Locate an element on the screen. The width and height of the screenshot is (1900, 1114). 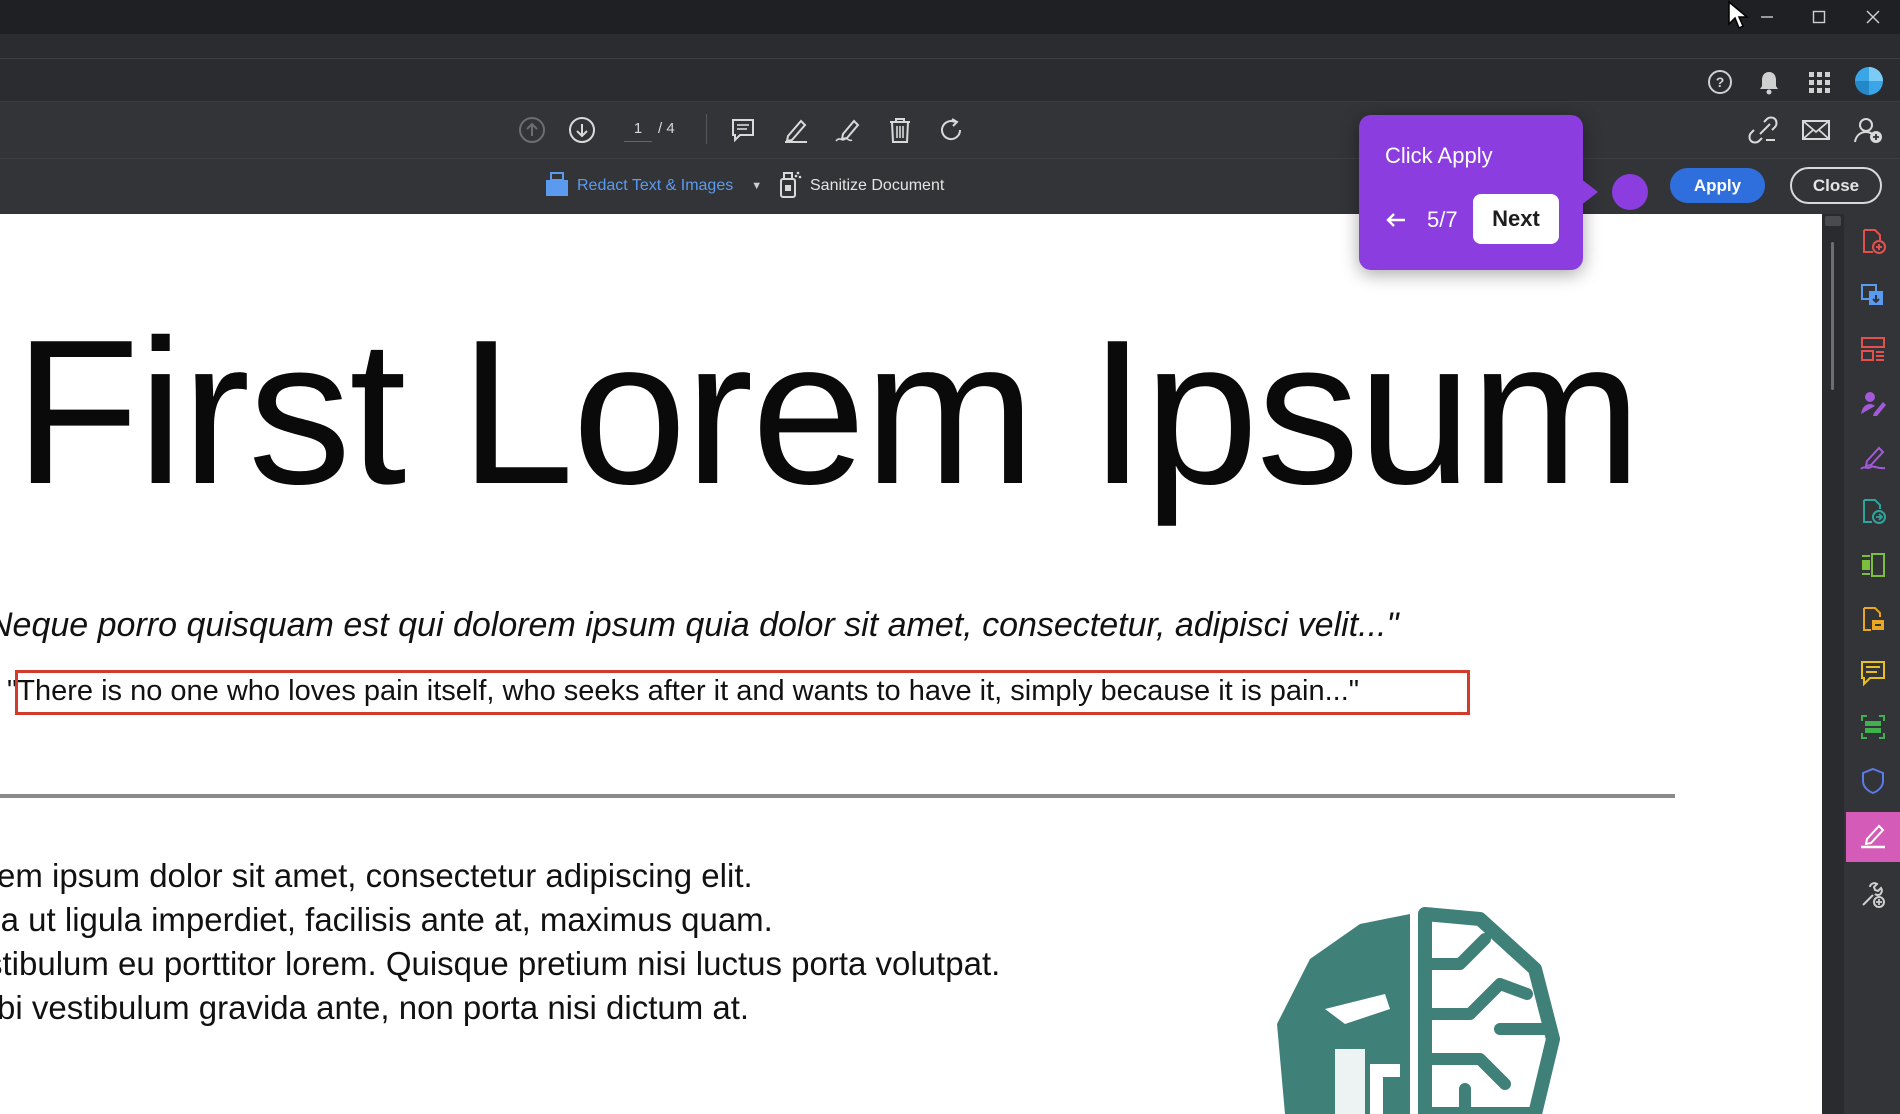
more-tools-icon is located at coordinates (1873, 897).